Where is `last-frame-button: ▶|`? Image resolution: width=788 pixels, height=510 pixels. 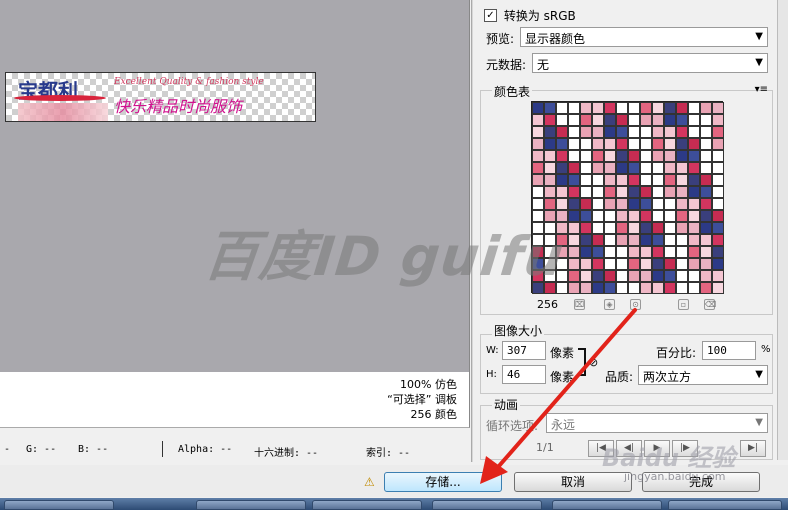
last-frame-button: ▶| is located at coordinates (753, 448).